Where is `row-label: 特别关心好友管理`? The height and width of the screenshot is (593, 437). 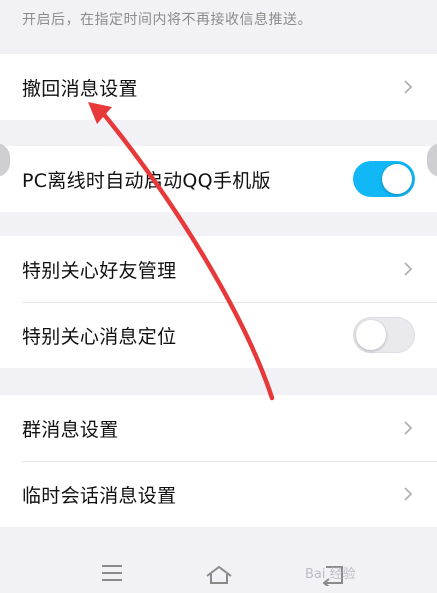
row-label: 特别关心好友管理 is located at coordinates (99, 270).